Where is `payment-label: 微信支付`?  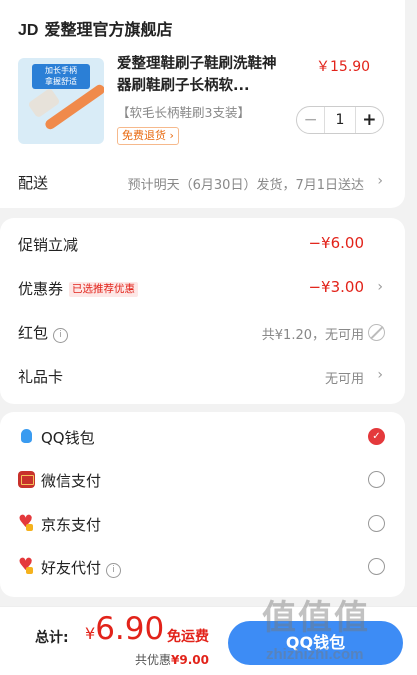
payment-label: 微信支付 is located at coordinates (71, 481).